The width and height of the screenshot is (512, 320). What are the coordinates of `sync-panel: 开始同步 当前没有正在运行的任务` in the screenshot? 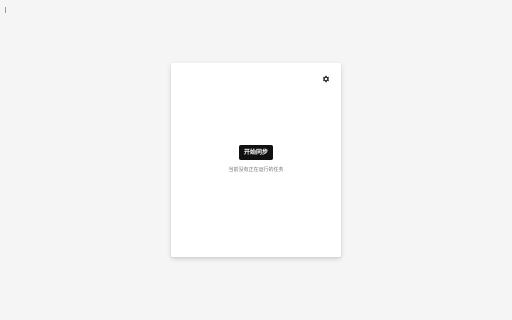 It's located at (256, 159).